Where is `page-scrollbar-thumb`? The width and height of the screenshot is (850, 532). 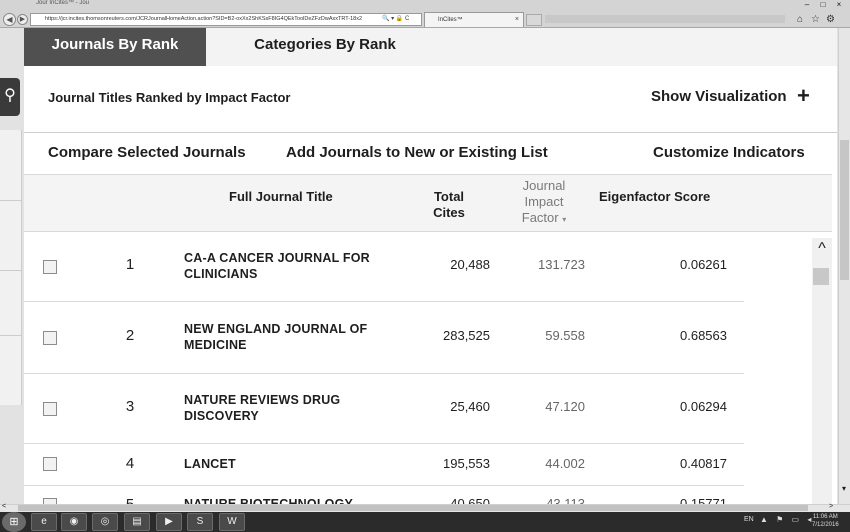
page-scrollbar-thumb is located at coordinates (844, 210).